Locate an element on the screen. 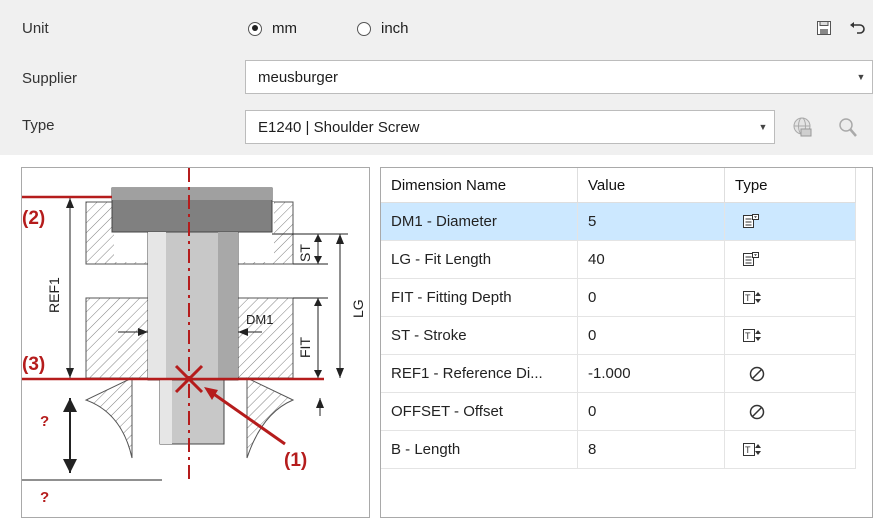 The height and width of the screenshot is (521, 873). table-row: LG - Fit Length 40 is located at coordinates (618, 259).